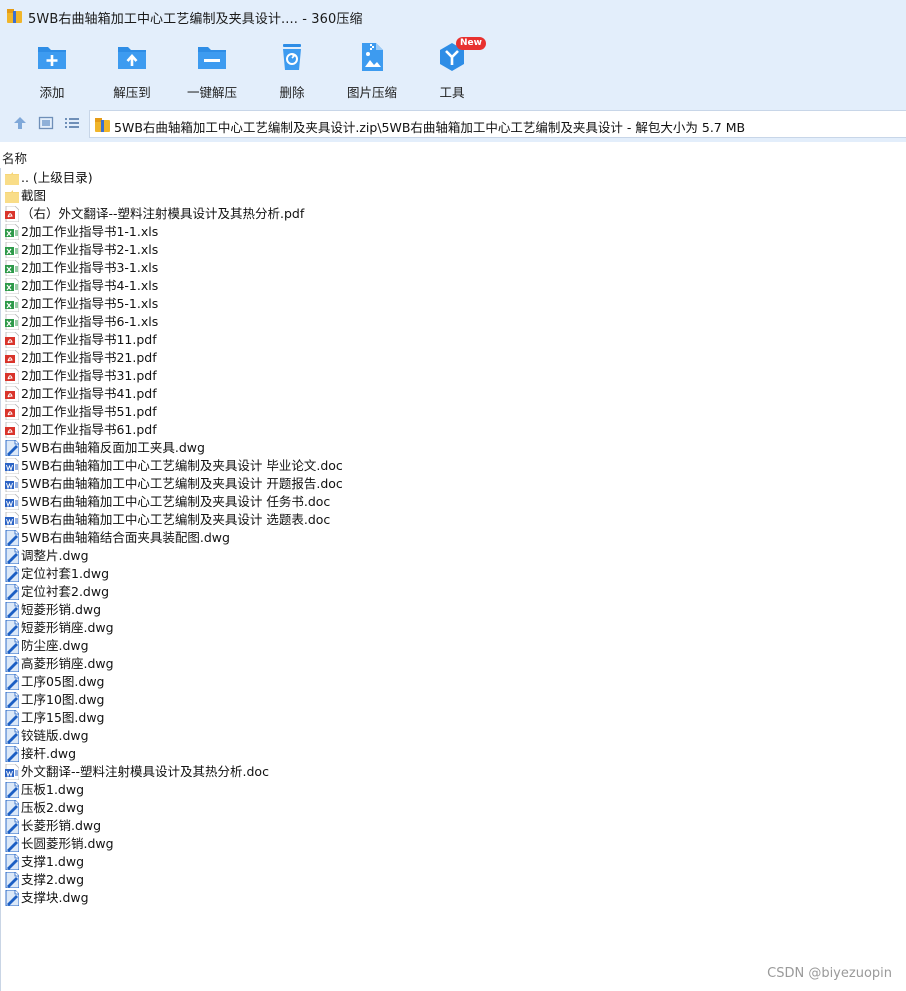  What do you see at coordinates (301, 790) in the screenshot?
I see `list-item: 压板1.dwg` at bounding box center [301, 790].